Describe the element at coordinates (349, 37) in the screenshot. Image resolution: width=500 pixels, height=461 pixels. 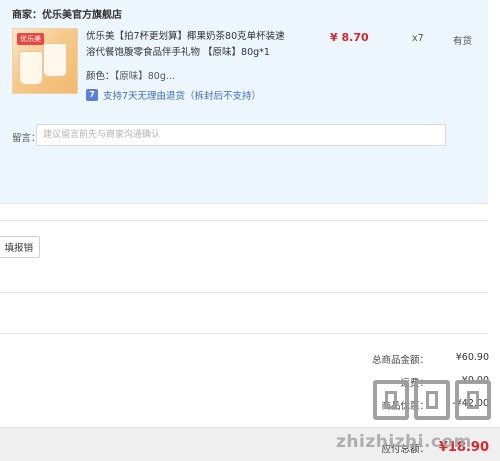
I see `unit-price: ¥ 8.70` at that location.